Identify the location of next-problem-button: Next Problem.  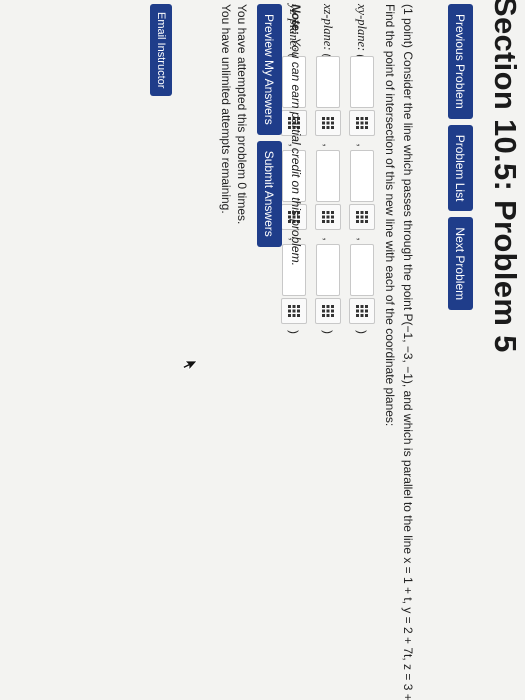
(460, 264).